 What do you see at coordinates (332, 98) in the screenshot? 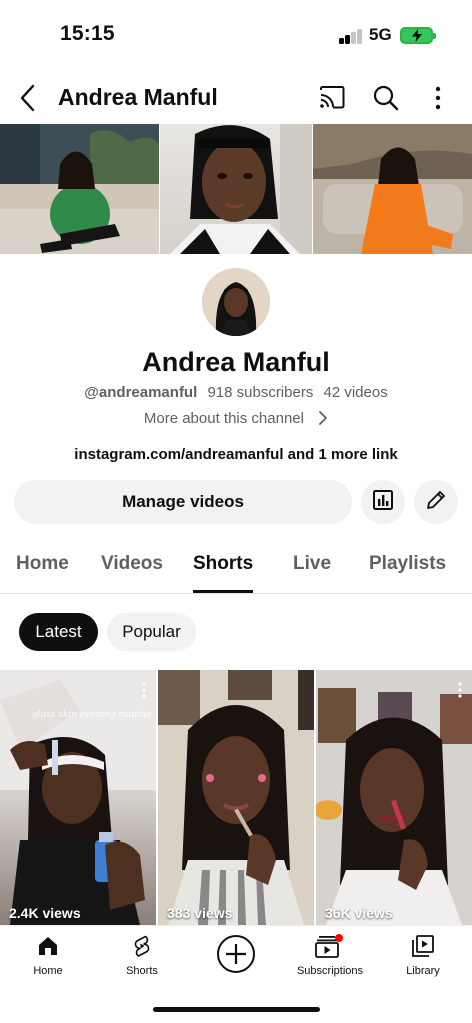
I see `cast-icon` at bounding box center [332, 98].